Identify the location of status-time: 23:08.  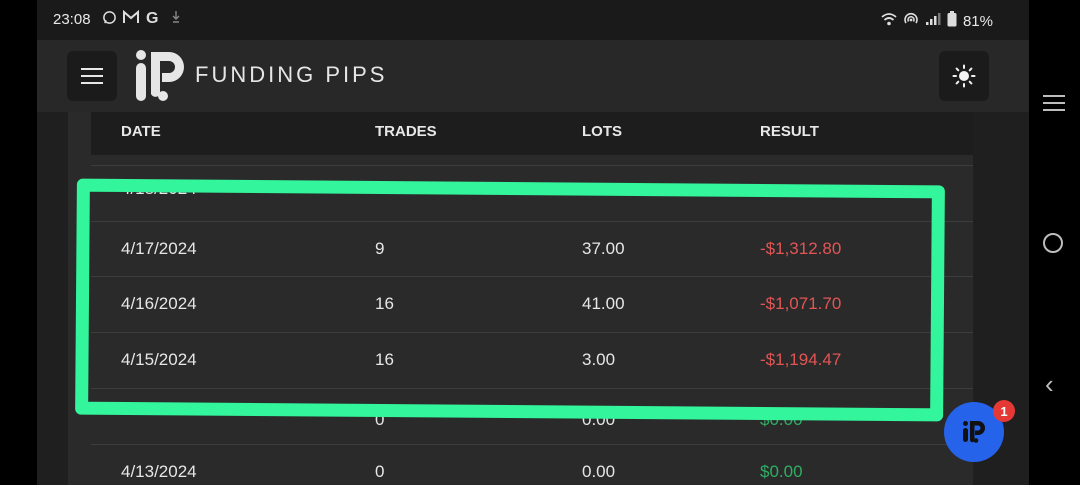
(72, 19).